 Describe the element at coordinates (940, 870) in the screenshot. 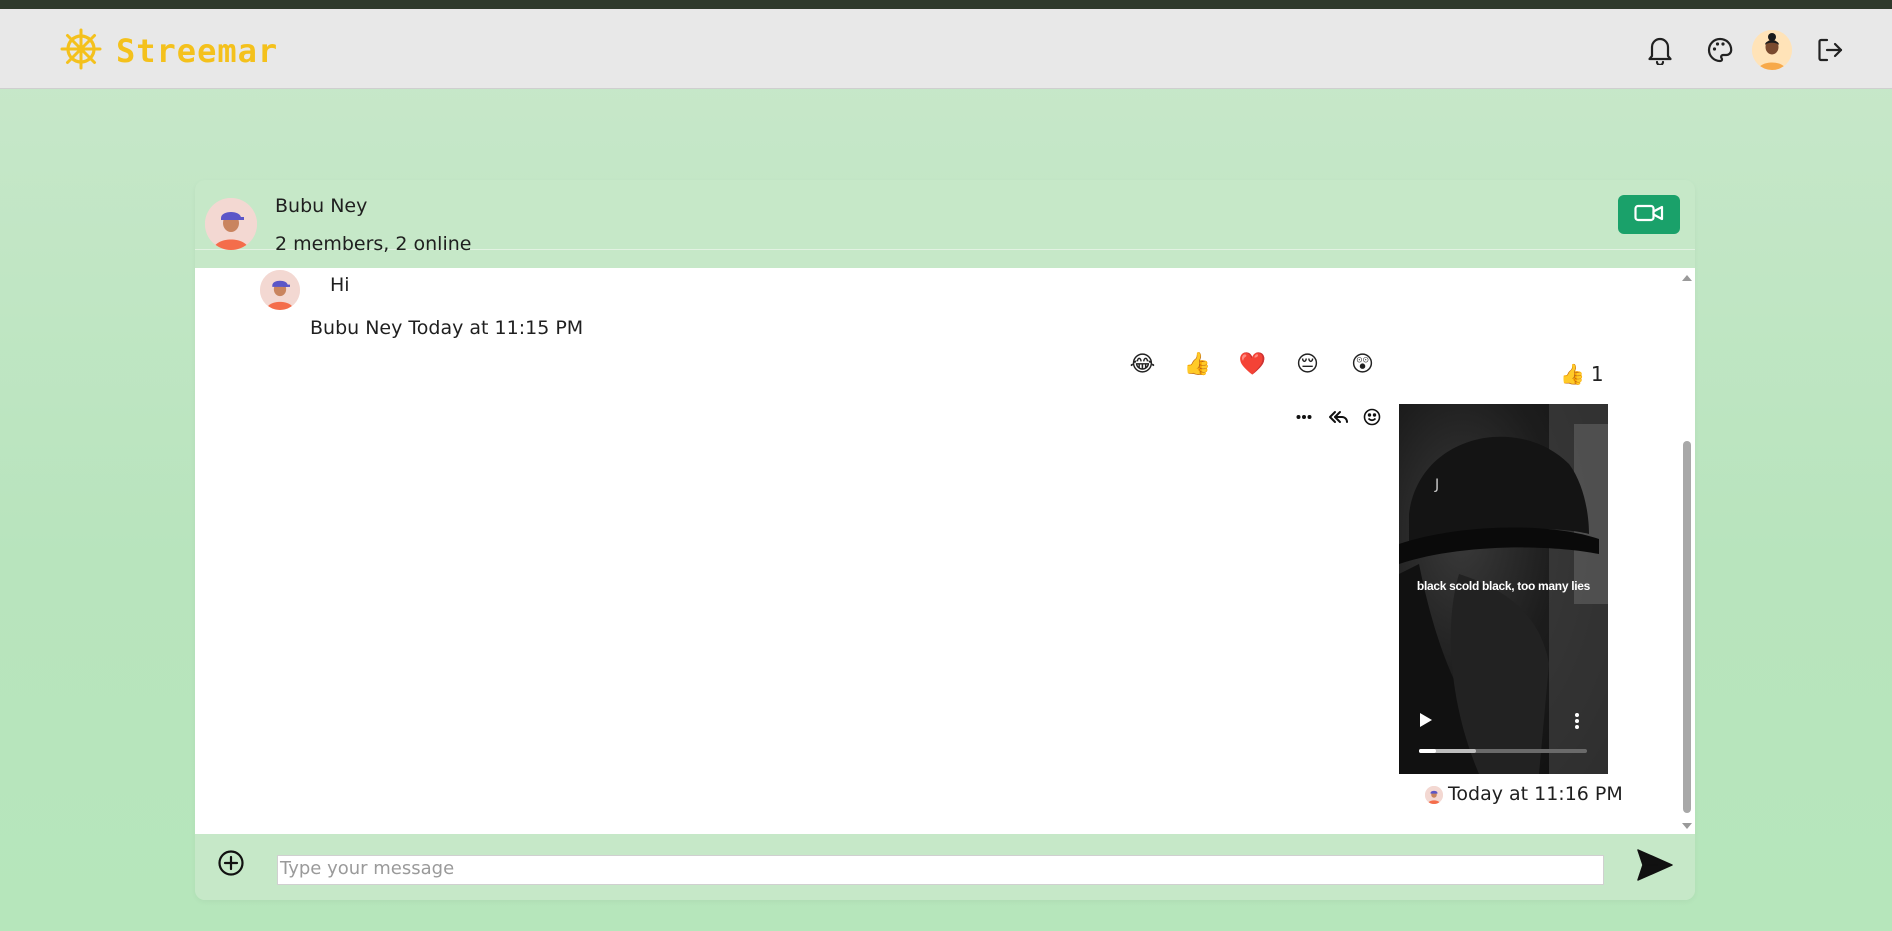

I see `message-input` at that location.